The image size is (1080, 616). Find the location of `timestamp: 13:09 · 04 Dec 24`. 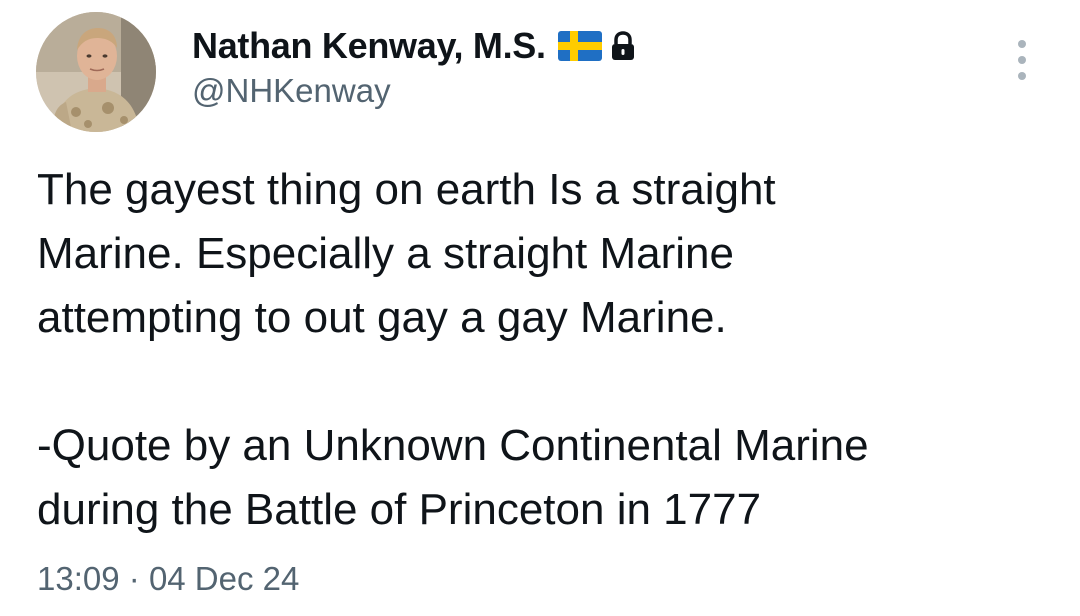

timestamp: 13:09 · 04 Dec 24 is located at coordinates (168, 579).